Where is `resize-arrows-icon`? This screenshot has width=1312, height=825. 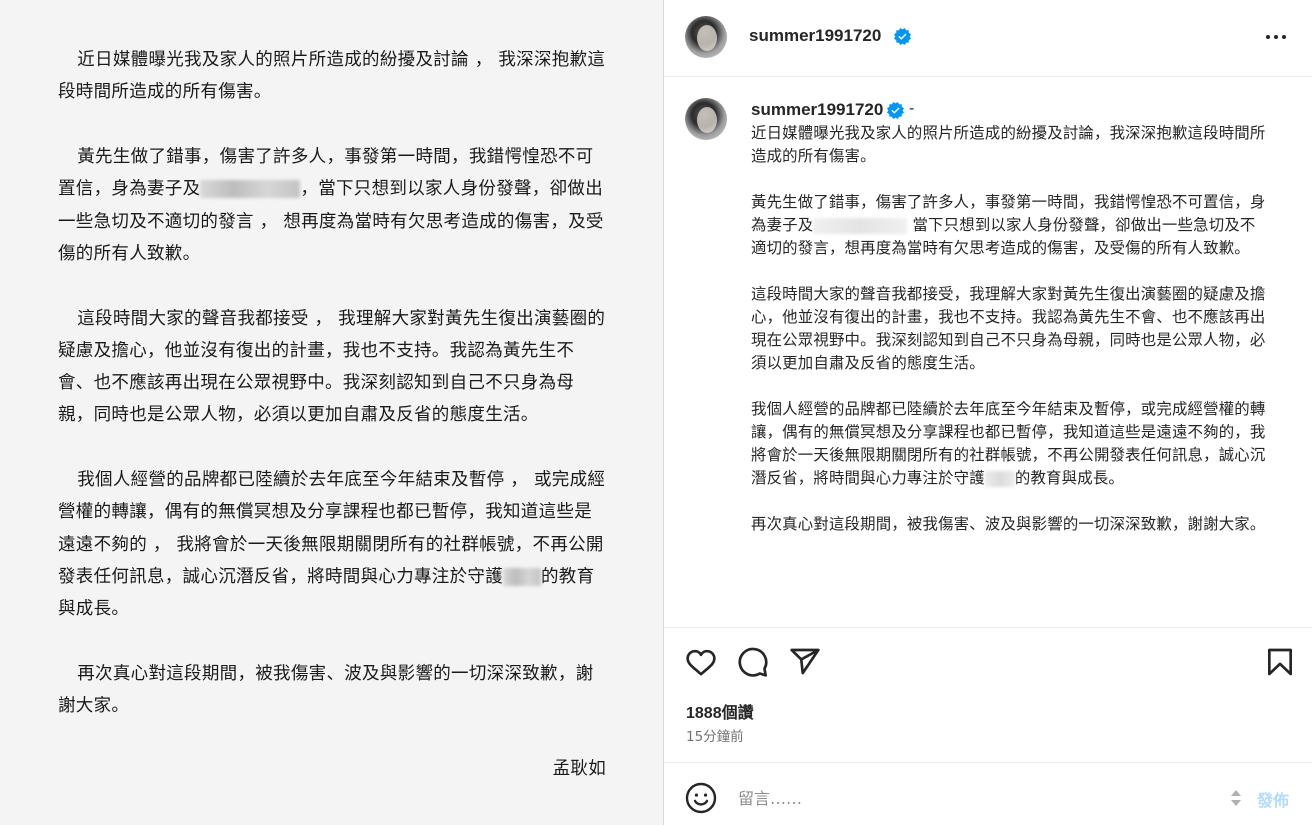 resize-arrows-icon is located at coordinates (1236, 798).